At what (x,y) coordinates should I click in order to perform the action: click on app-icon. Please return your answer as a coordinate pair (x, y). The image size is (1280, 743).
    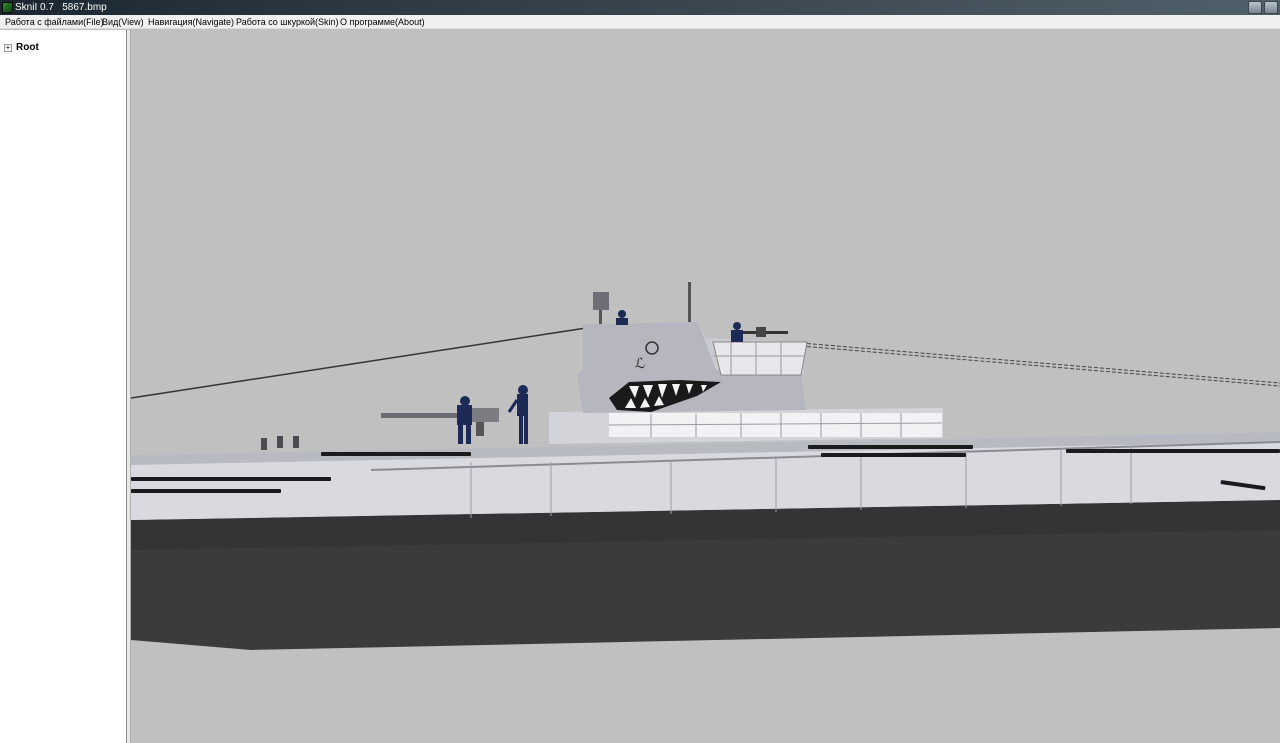
    Looking at the image, I should click on (7, 7).